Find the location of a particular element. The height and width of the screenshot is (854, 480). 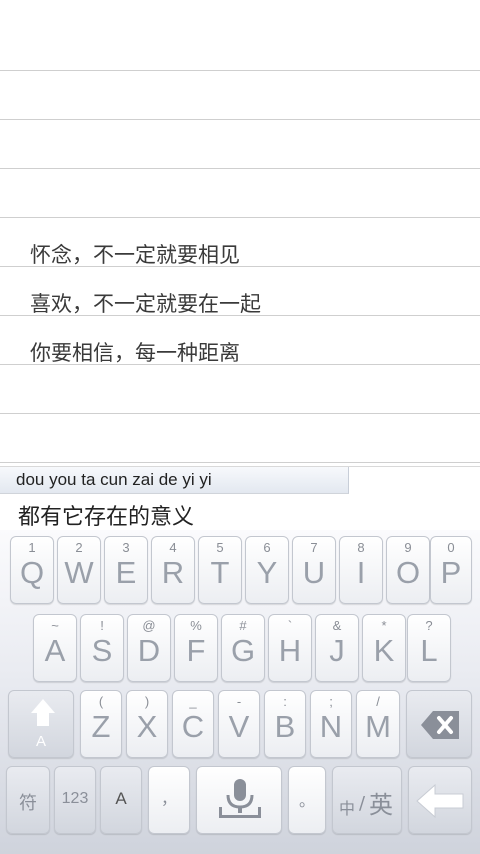

backspace-icon is located at coordinates (440, 725).